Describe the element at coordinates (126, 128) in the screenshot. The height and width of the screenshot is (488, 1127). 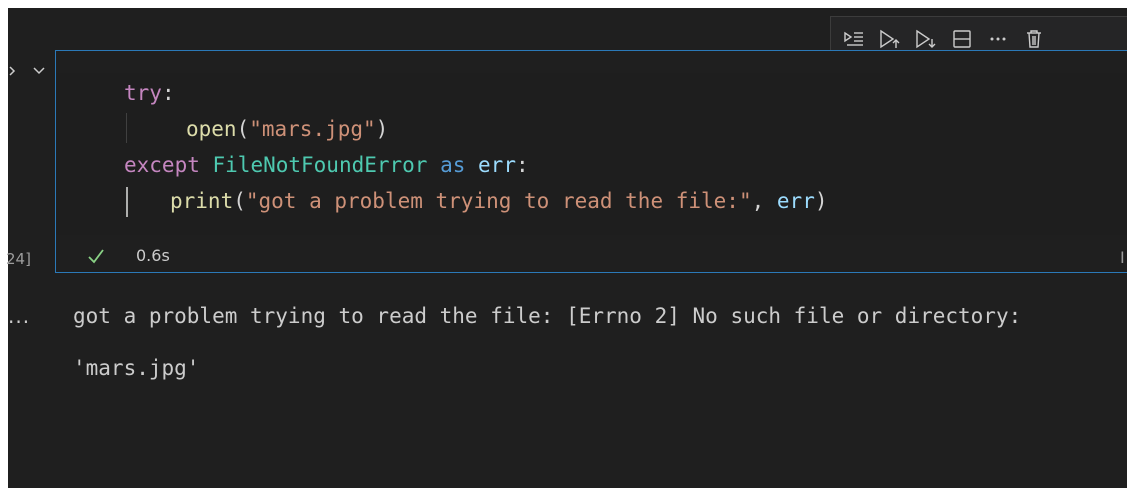
I see `indent-guide` at that location.